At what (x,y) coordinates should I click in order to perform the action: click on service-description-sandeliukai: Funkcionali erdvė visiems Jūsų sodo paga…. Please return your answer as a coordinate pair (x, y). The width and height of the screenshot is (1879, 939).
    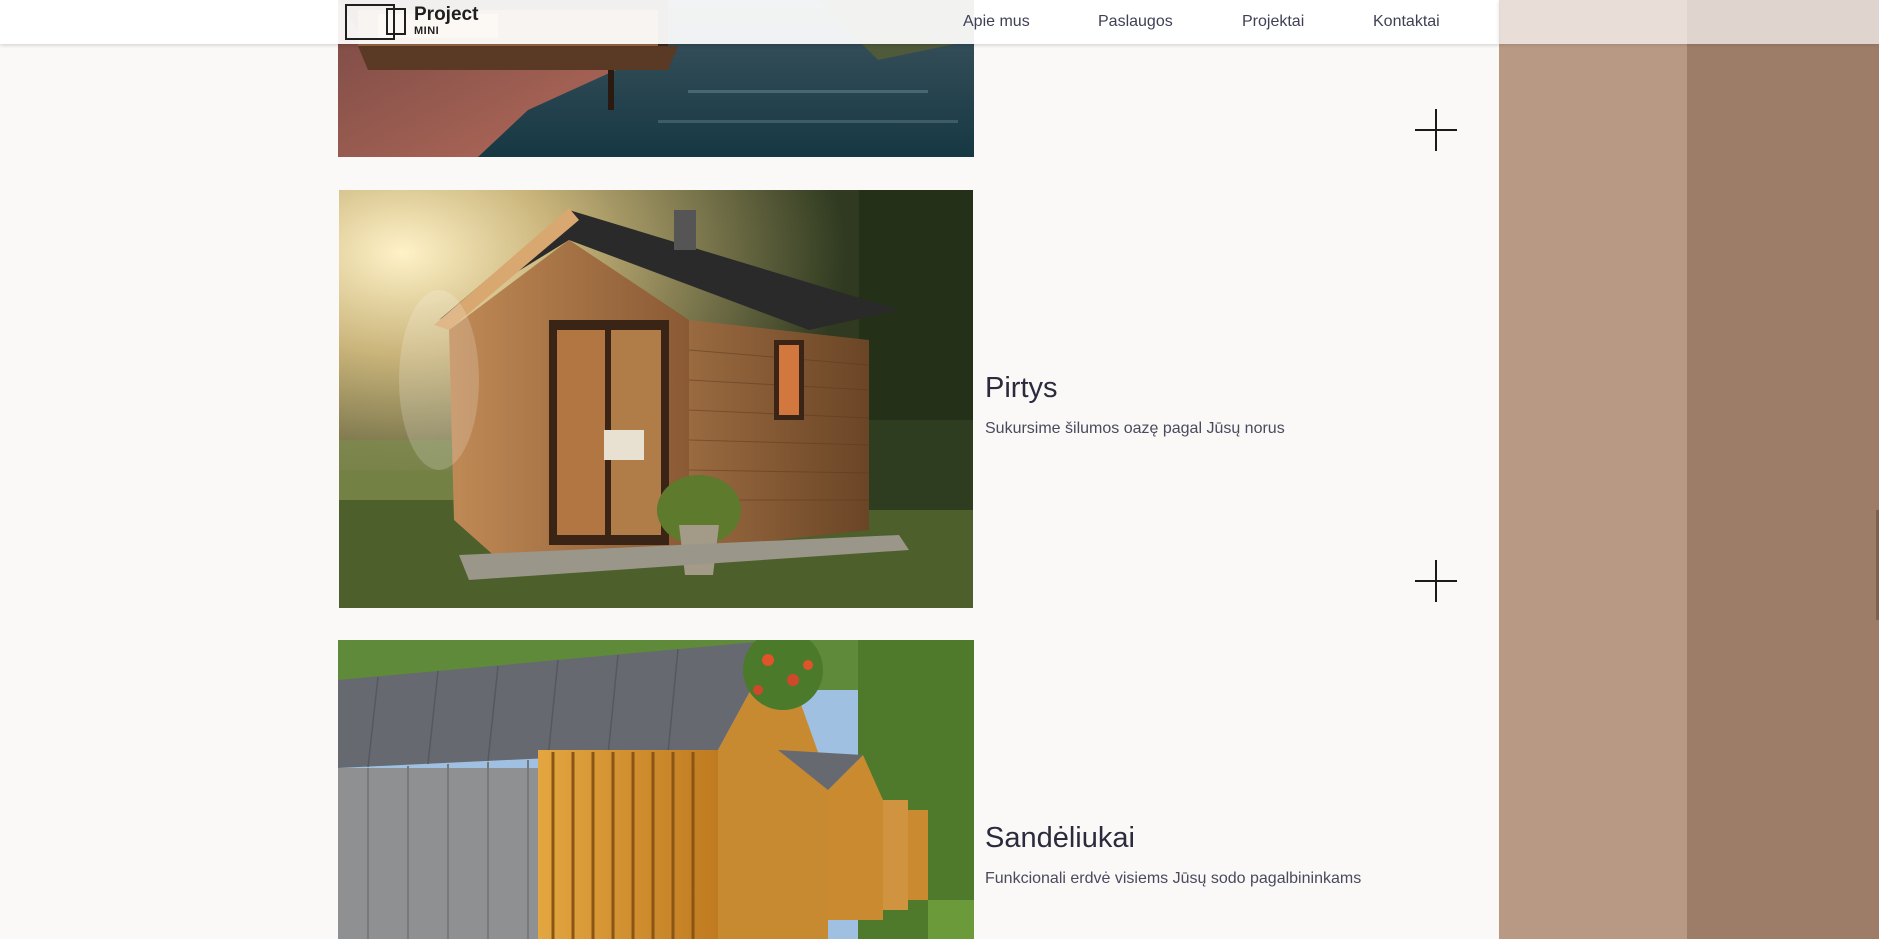
    Looking at the image, I should click on (1173, 878).